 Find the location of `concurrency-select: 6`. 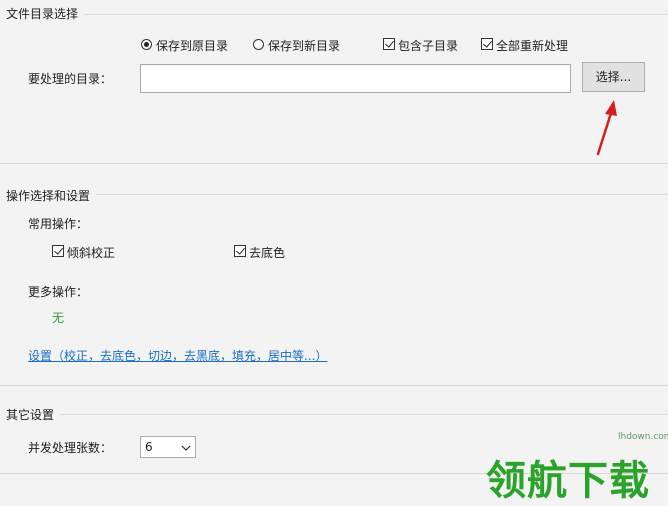

concurrency-select: 6 is located at coordinates (168, 447).